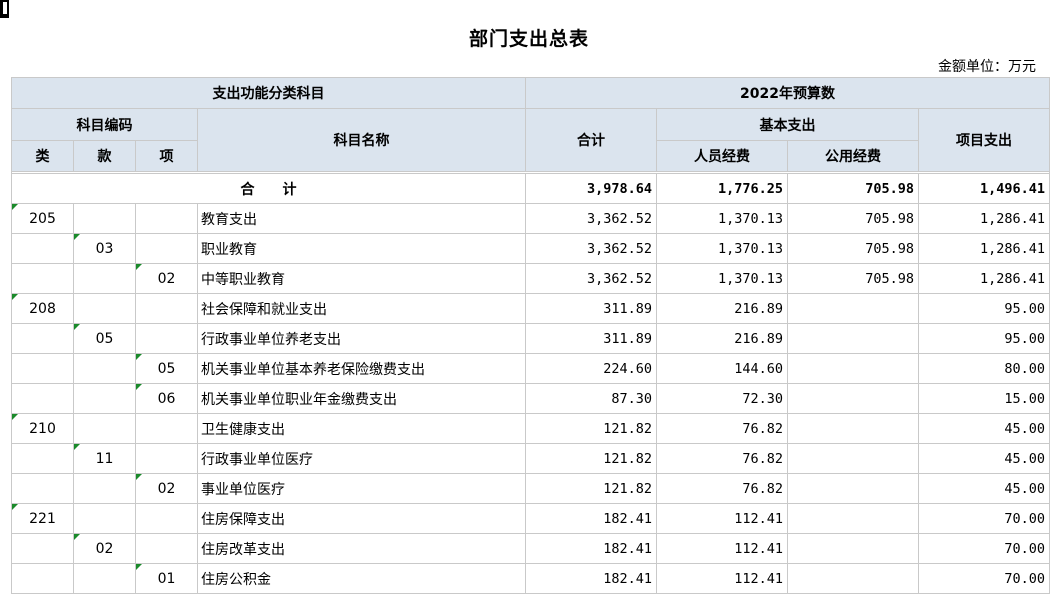  What do you see at coordinates (42, 218) in the screenshot?
I see `cell-lei: 205` at bounding box center [42, 218].